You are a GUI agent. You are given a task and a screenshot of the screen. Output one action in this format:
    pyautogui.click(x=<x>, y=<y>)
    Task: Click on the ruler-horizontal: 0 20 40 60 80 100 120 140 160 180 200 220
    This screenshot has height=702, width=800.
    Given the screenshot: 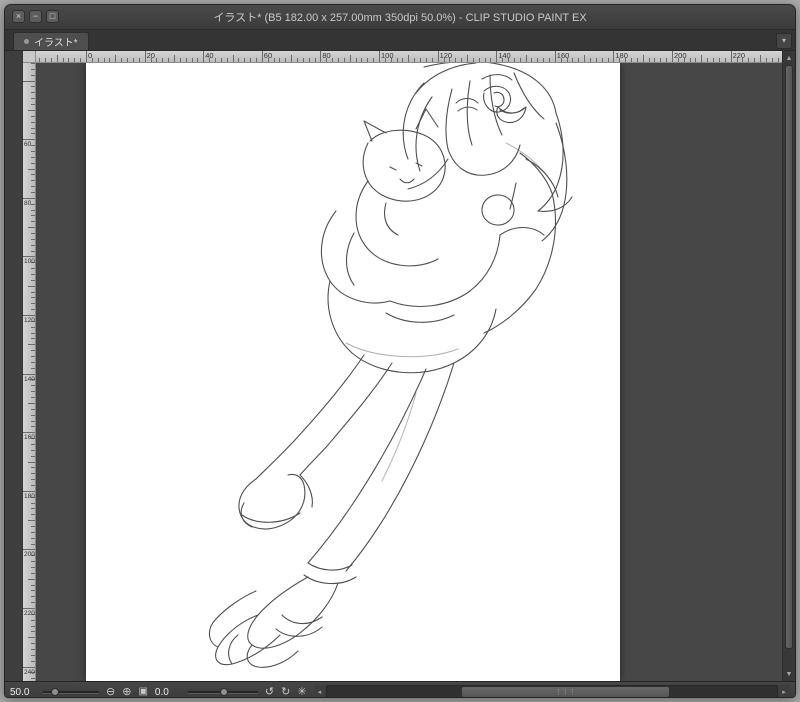 What is the action you would take?
    pyautogui.click(x=409, y=57)
    